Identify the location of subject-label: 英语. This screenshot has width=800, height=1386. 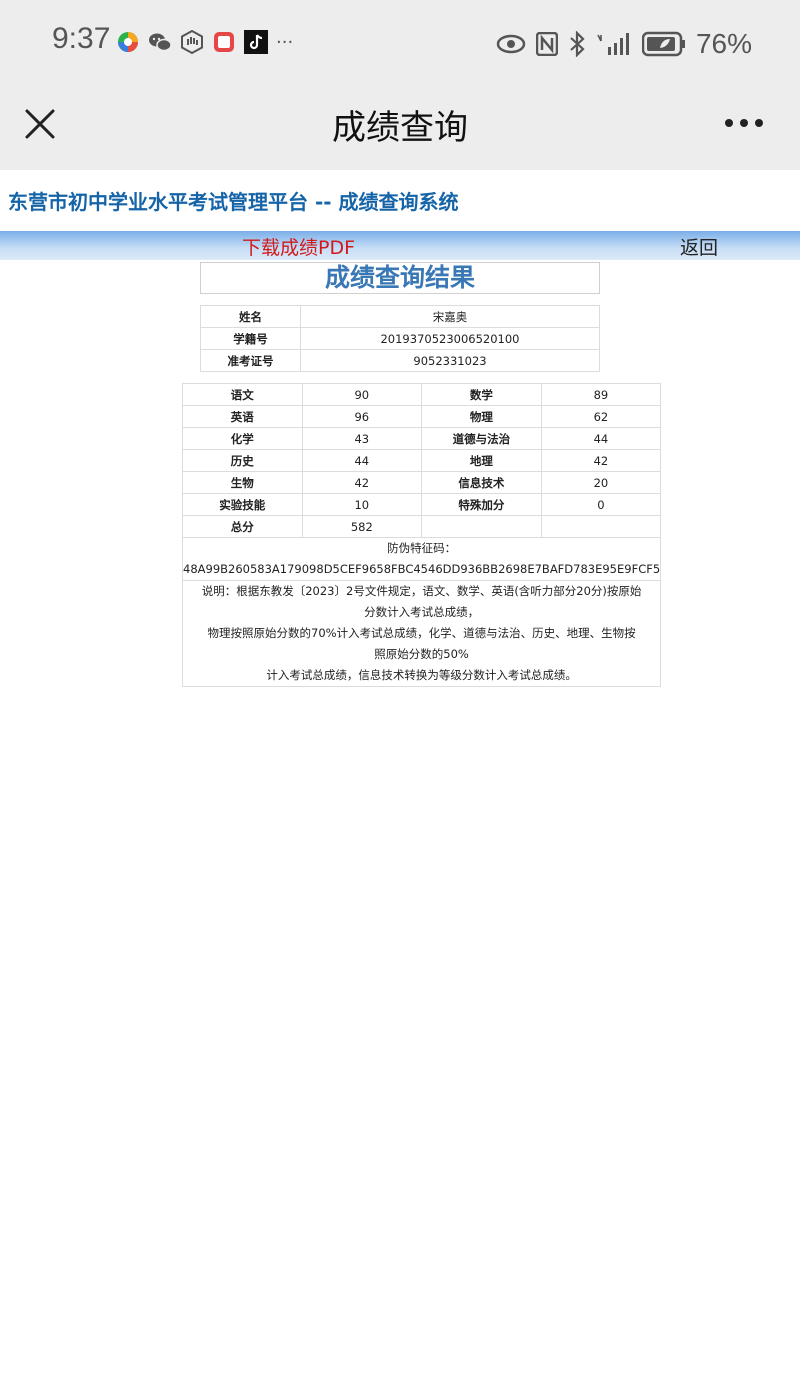
(242, 416).